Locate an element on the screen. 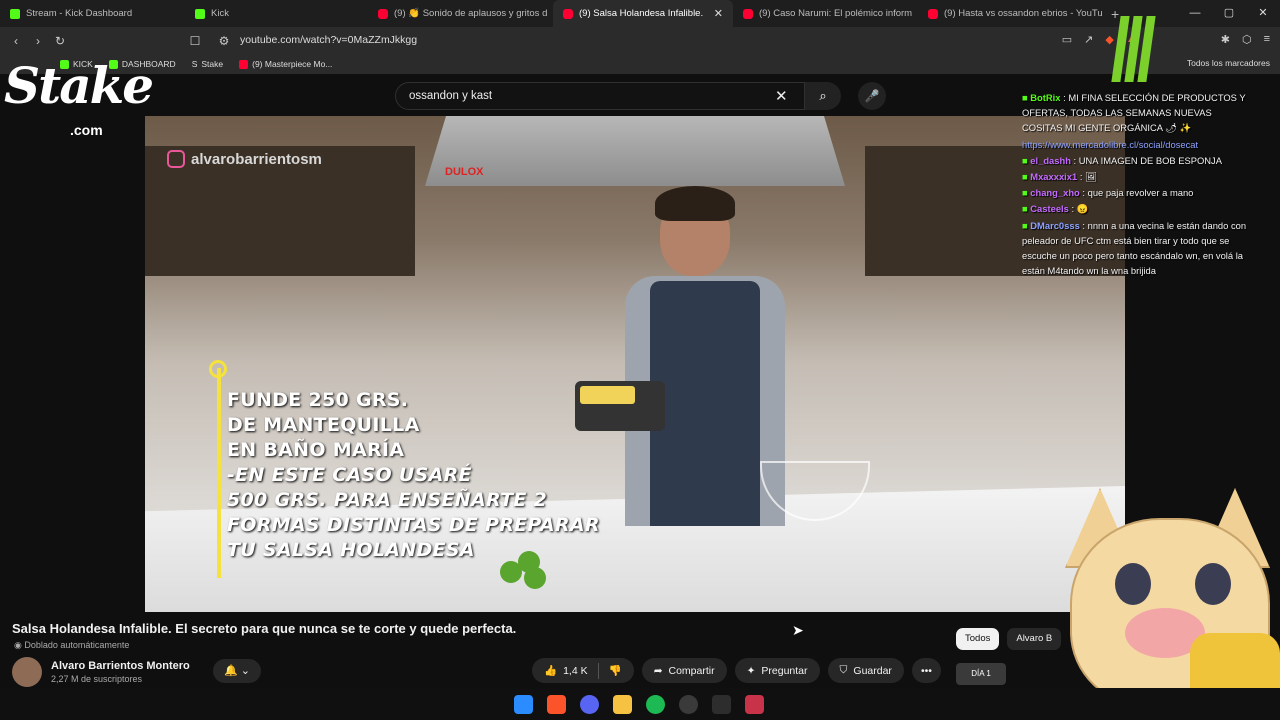 The width and height of the screenshot is (1280, 720). tab-salsa-holandesa: (9) Salsa Holandesa Infalible. ✕ is located at coordinates (643, 13).